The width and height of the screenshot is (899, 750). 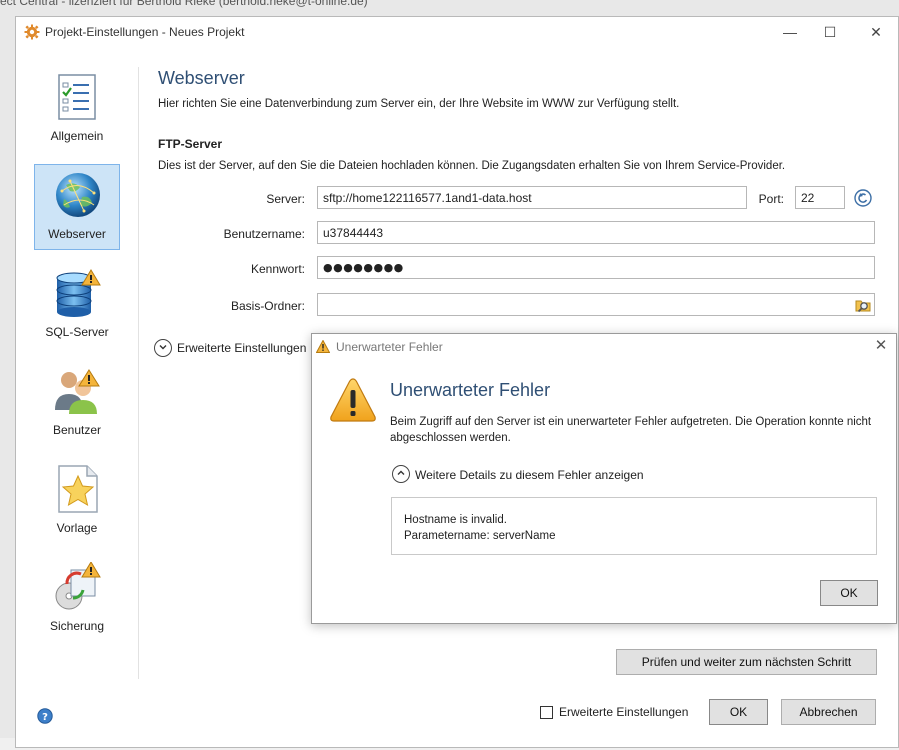 I want to click on username-label: Benutzername:, so click(x=264, y=234).